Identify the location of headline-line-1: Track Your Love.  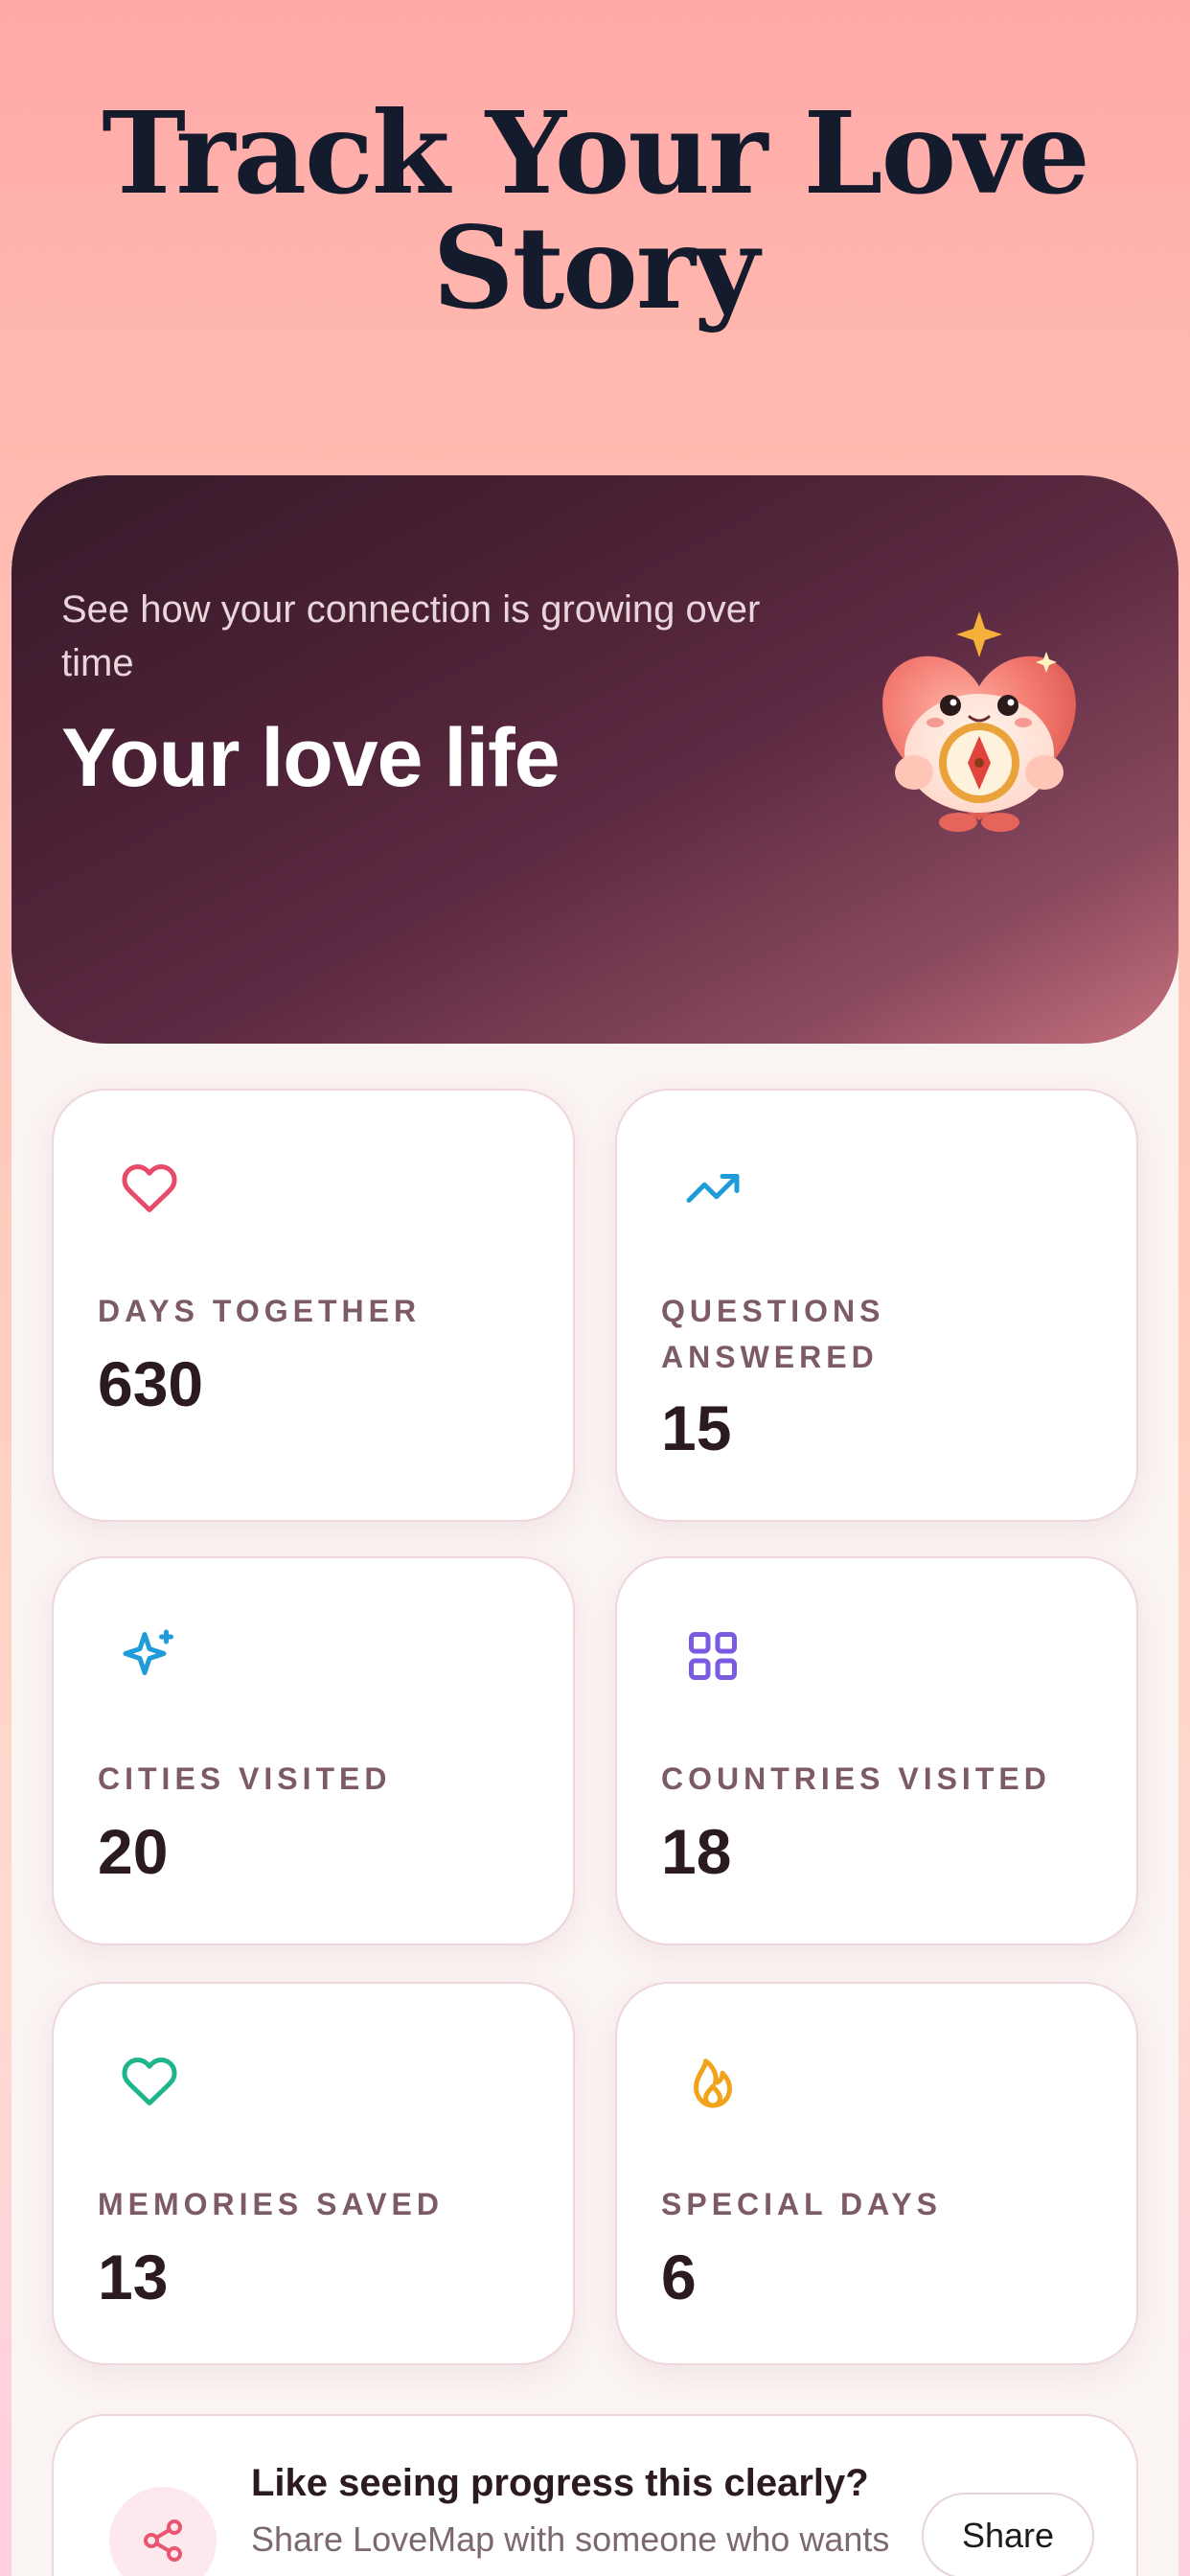
(596, 152).